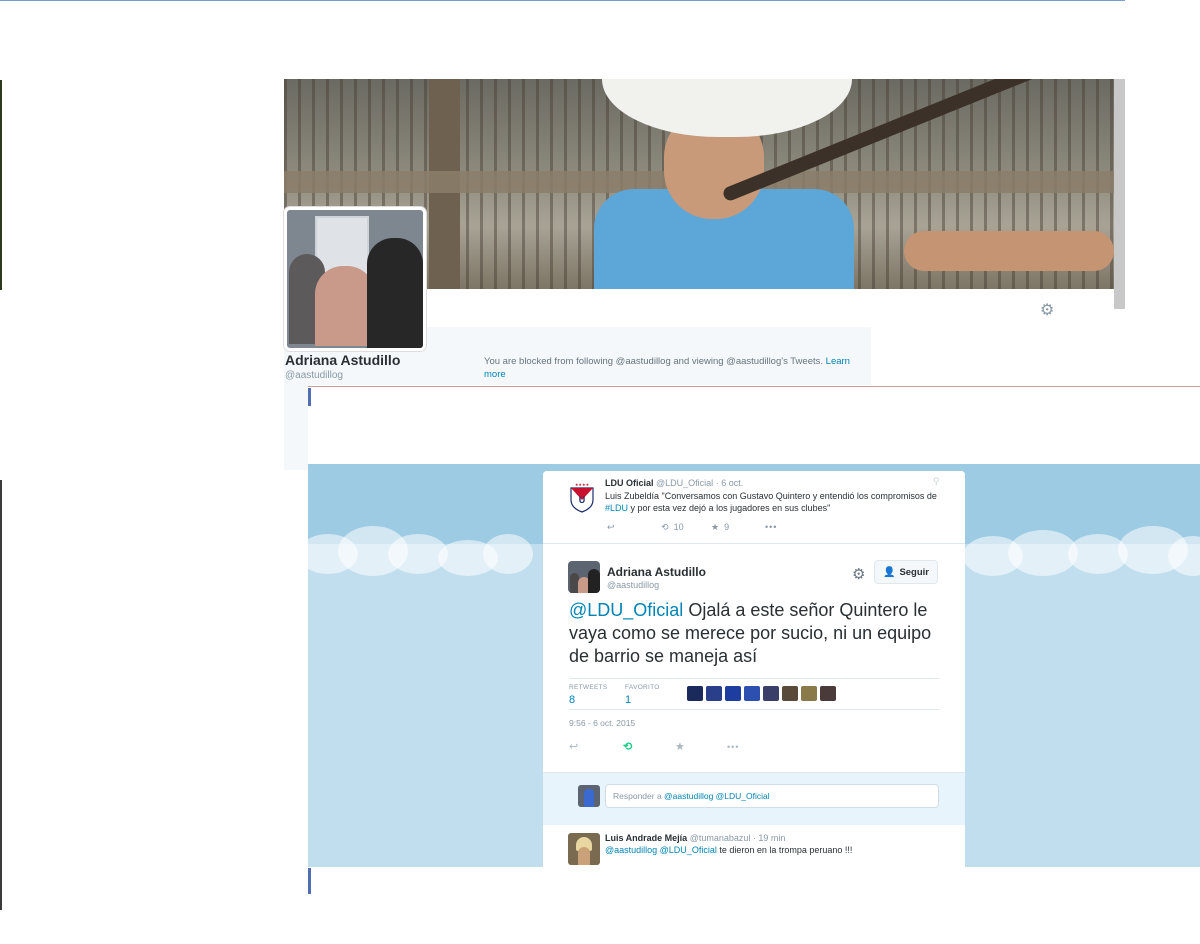 The width and height of the screenshot is (1200, 944). Describe the element at coordinates (656, 572) in the screenshot. I see `author-name: Adriana Astudillo` at that location.